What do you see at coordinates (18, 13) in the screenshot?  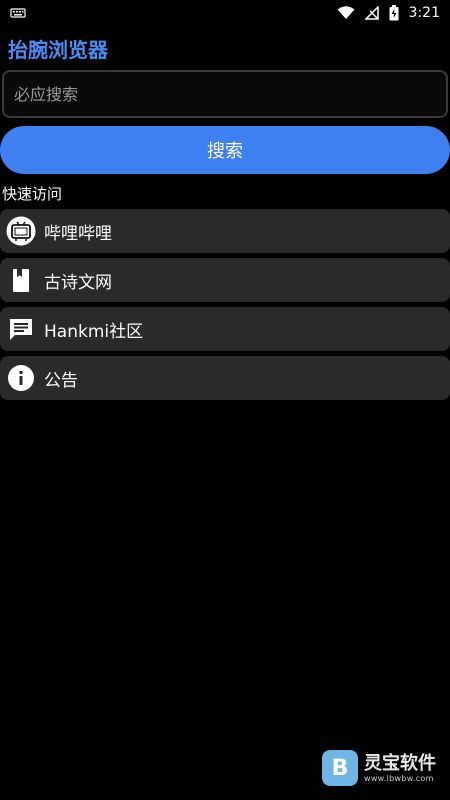 I see `keyboard-icon` at bounding box center [18, 13].